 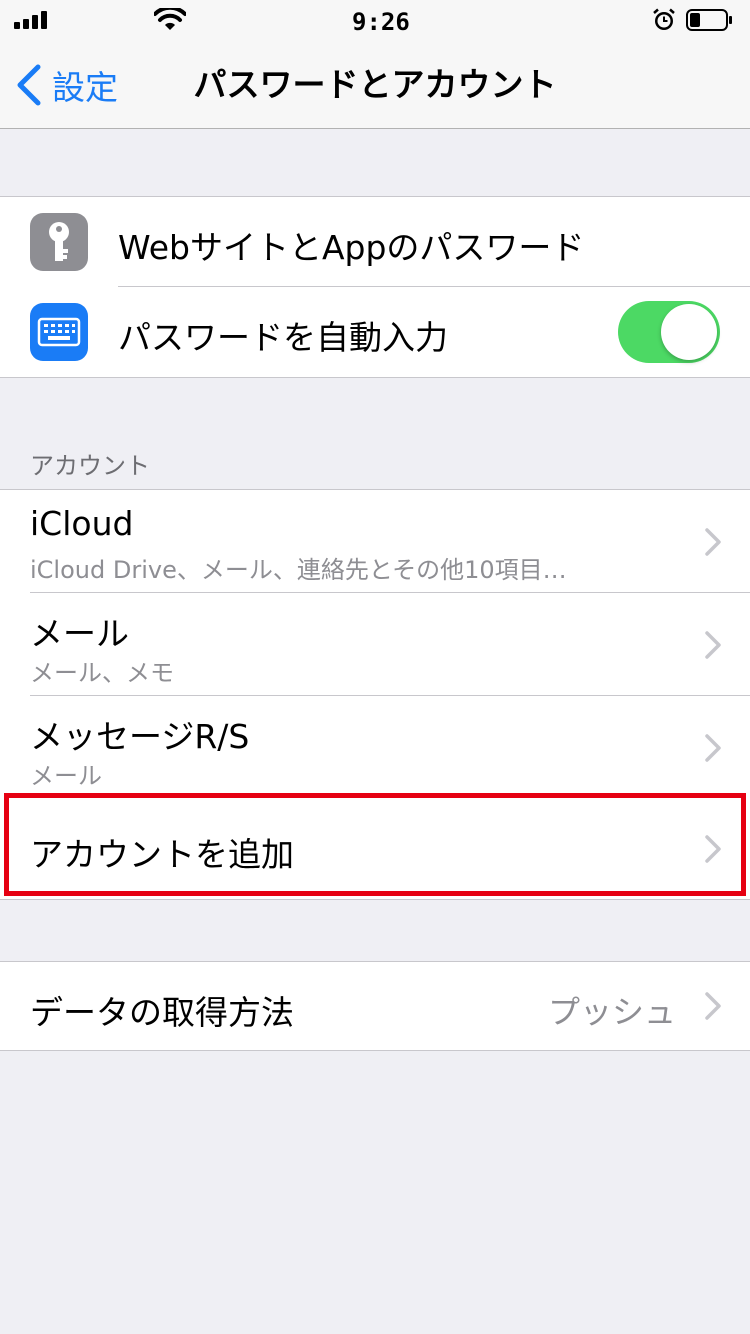 What do you see at coordinates (611, 1012) in the screenshot?
I see `fetch-data-value: プッシュ` at bounding box center [611, 1012].